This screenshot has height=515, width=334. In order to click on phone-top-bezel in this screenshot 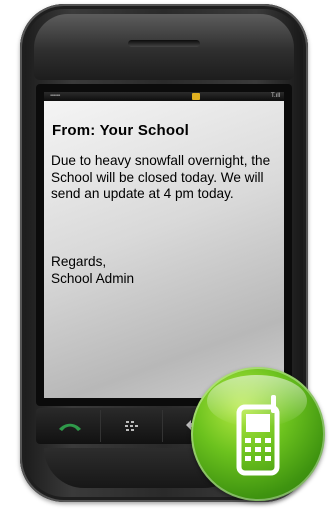, I will do `click(164, 47)`.